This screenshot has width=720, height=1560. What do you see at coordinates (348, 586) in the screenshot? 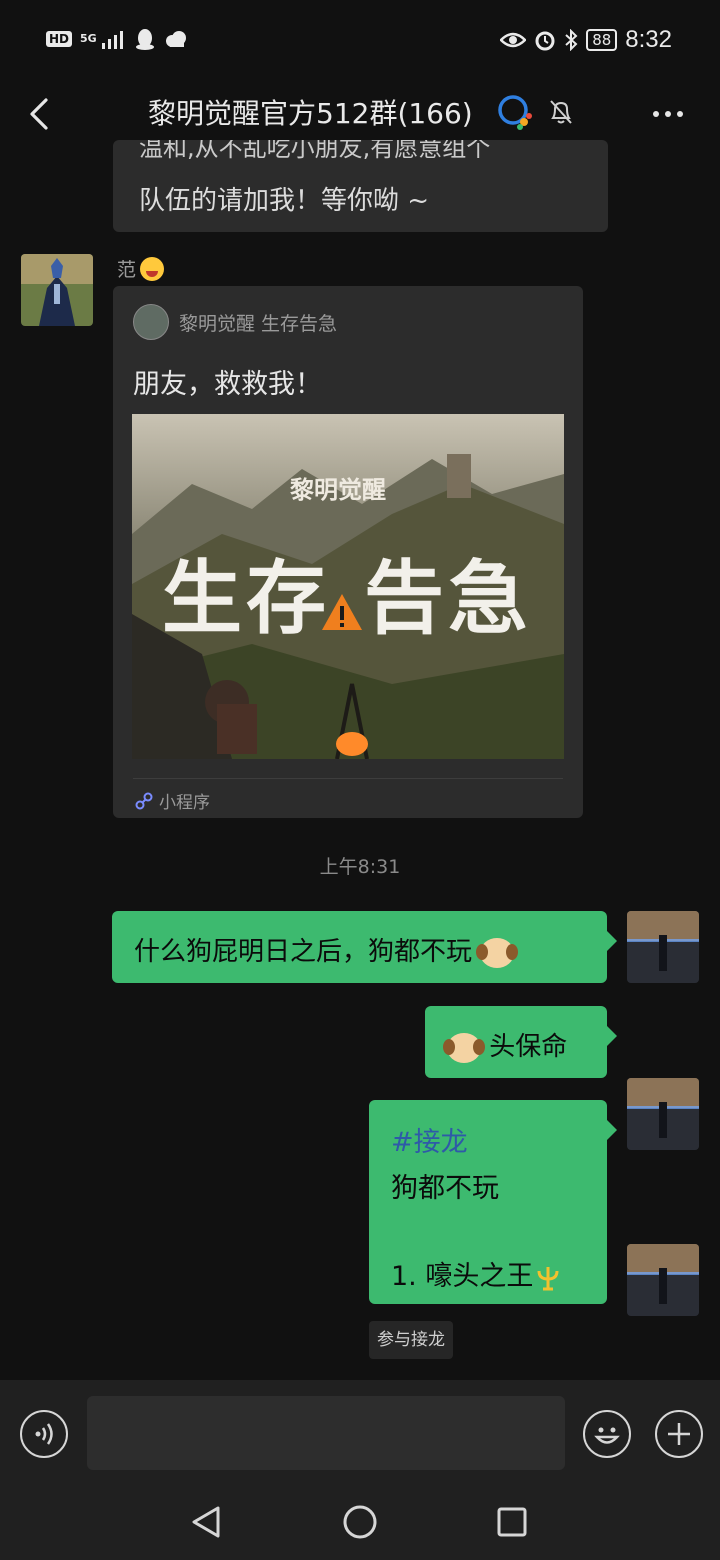
I see `mini-program-cover-image: 黎明觉醒 生存 告急` at bounding box center [348, 586].